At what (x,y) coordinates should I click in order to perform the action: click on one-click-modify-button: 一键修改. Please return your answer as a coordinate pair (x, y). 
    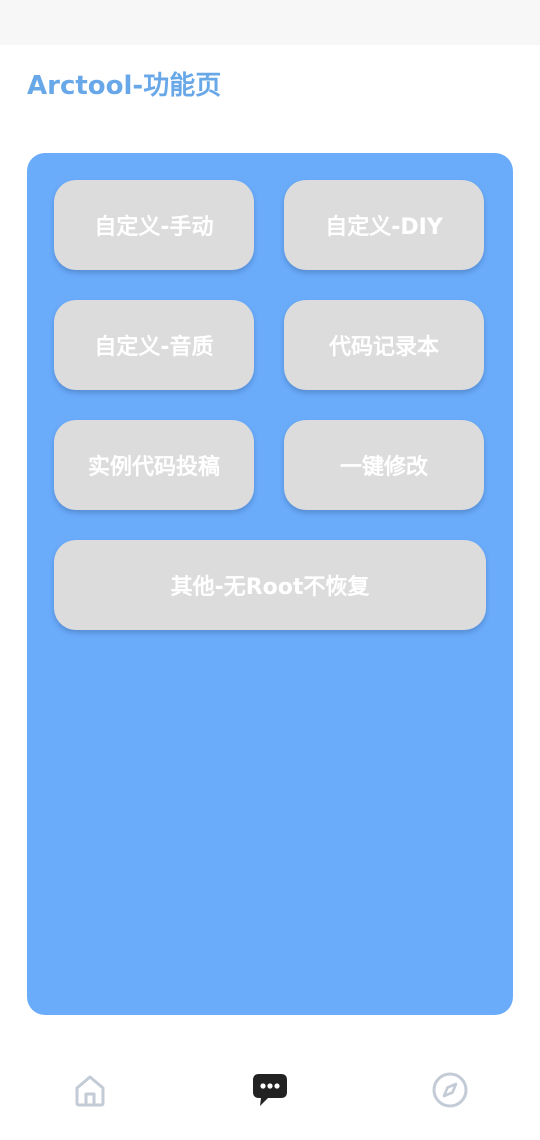
    Looking at the image, I should click on (384, 465).